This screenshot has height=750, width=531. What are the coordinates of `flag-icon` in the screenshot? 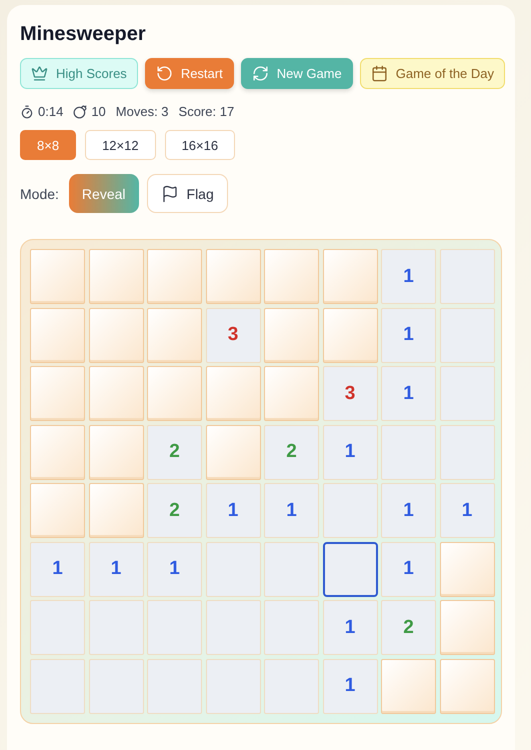 It's located at (169, 193).